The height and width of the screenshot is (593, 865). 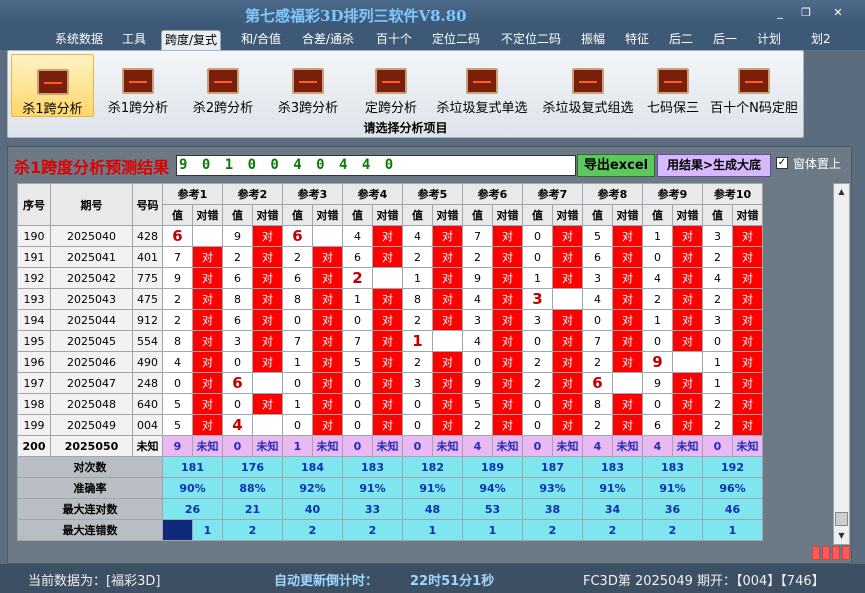 What do you see at coordinates (681, 40) in the screenshot?
I see `menu-last-two: 后二` at bounding box center [681, 40].